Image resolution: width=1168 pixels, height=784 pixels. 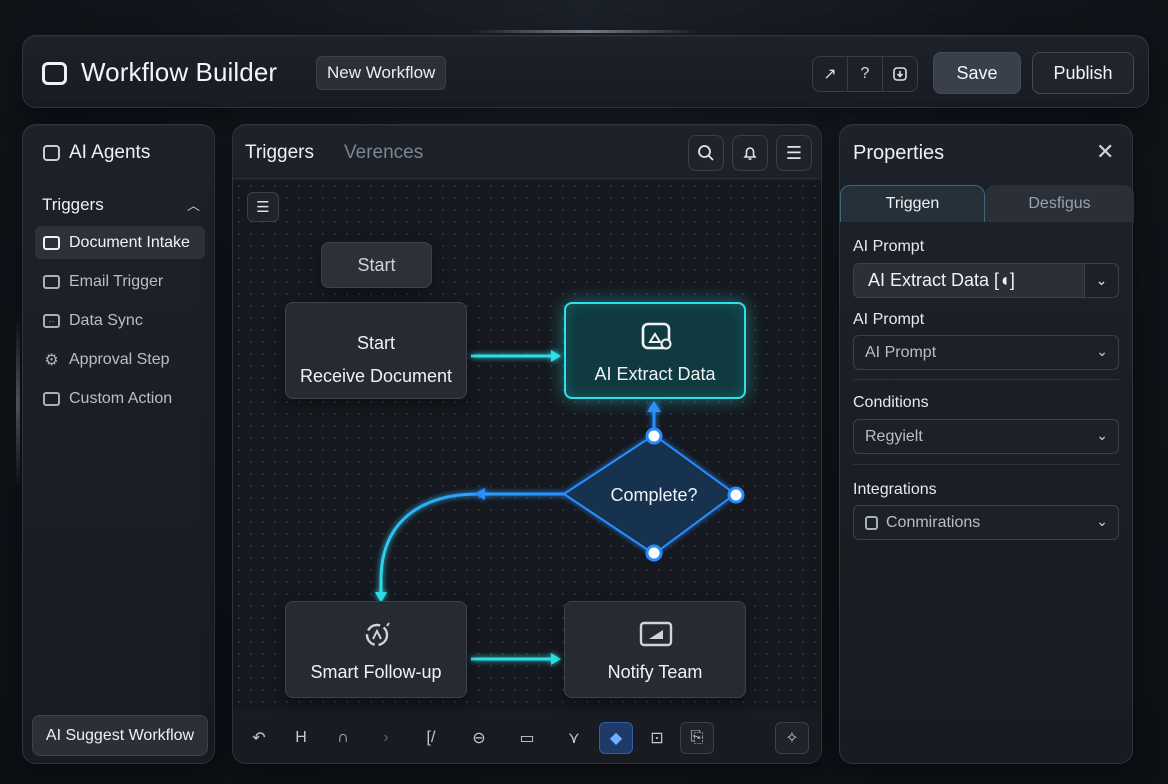 I want to click on chevron-right-icon: ›, so click(x=386, y=738).